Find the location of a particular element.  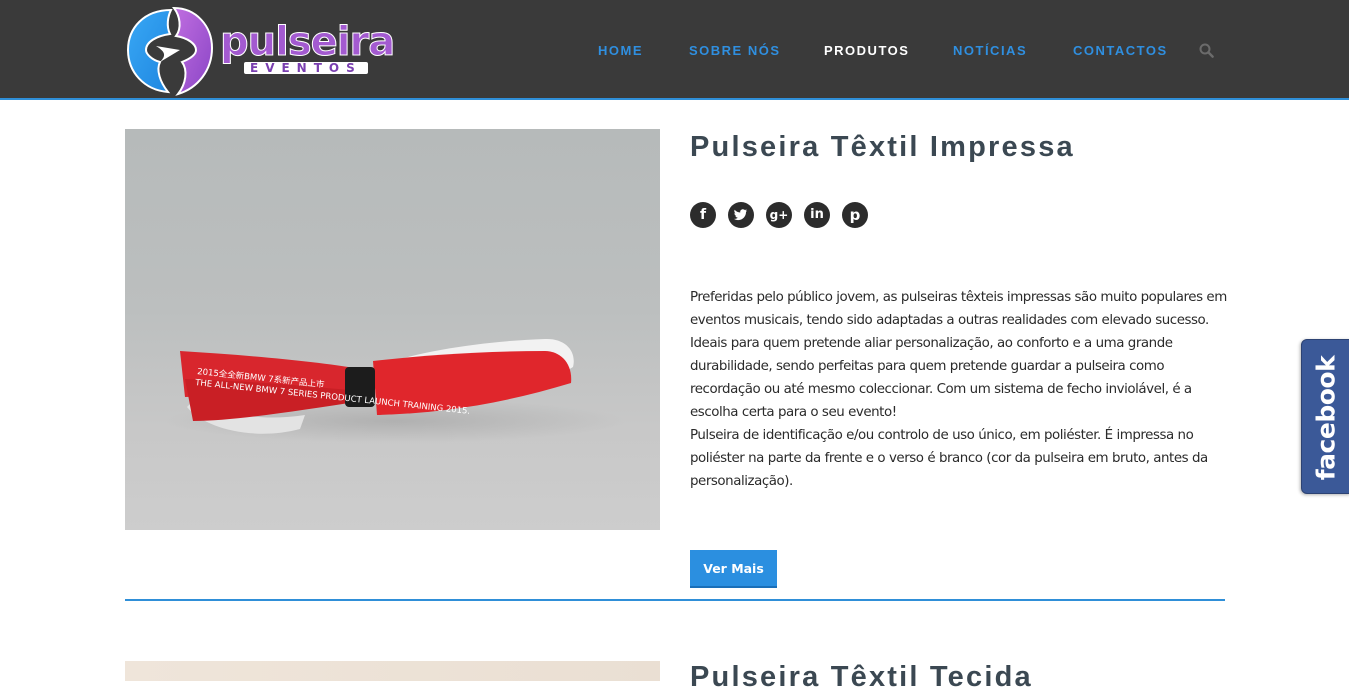

next-product-title: Pulseira Têxtil Tecida is located at coordinates (861, 677).